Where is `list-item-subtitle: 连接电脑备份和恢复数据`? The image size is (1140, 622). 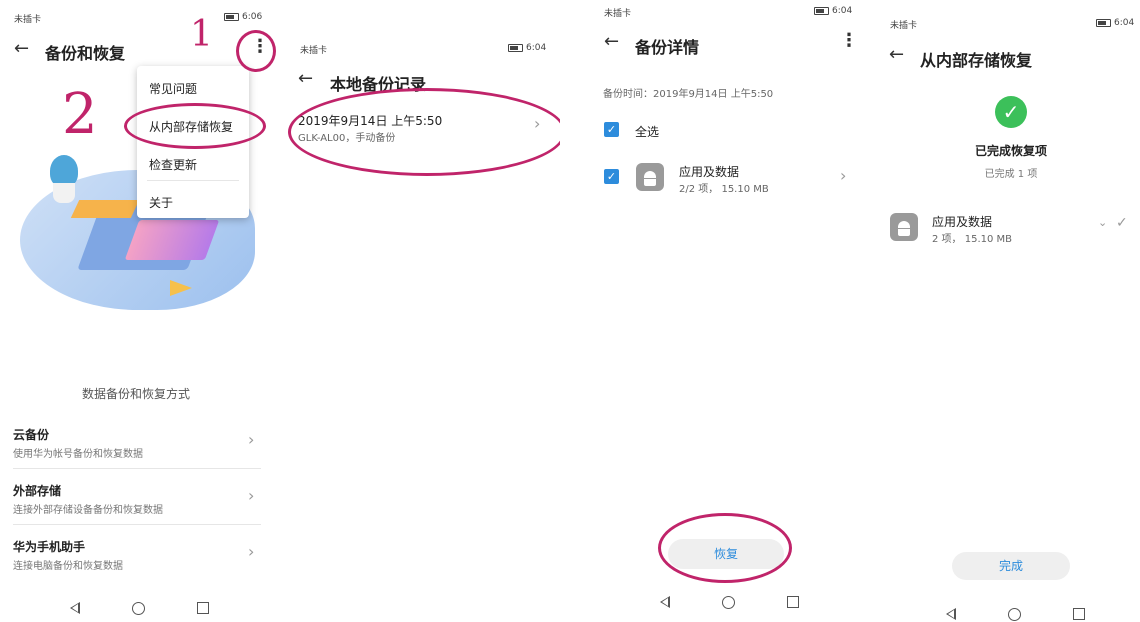
list-item-subtitle: 连接电脑备份和恢复数据 is located at coordinates (68, 566).